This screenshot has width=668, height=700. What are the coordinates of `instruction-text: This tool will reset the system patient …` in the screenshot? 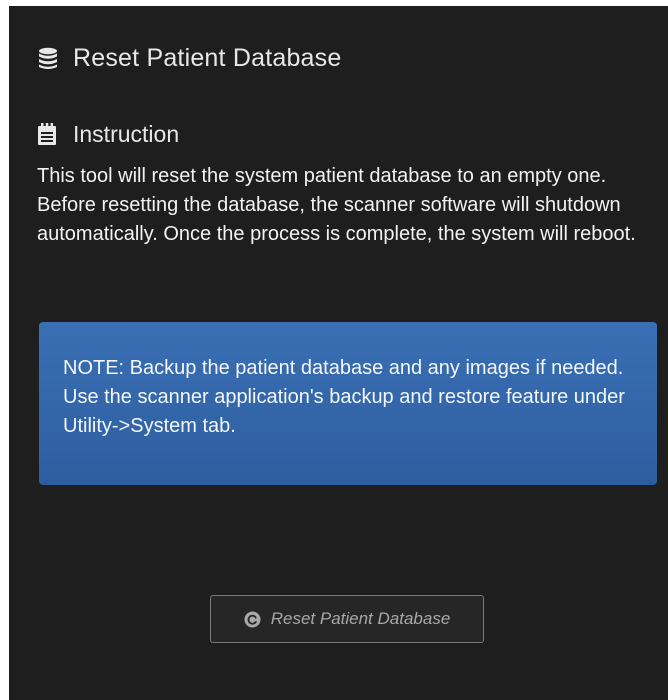 It's located at (336, 205).